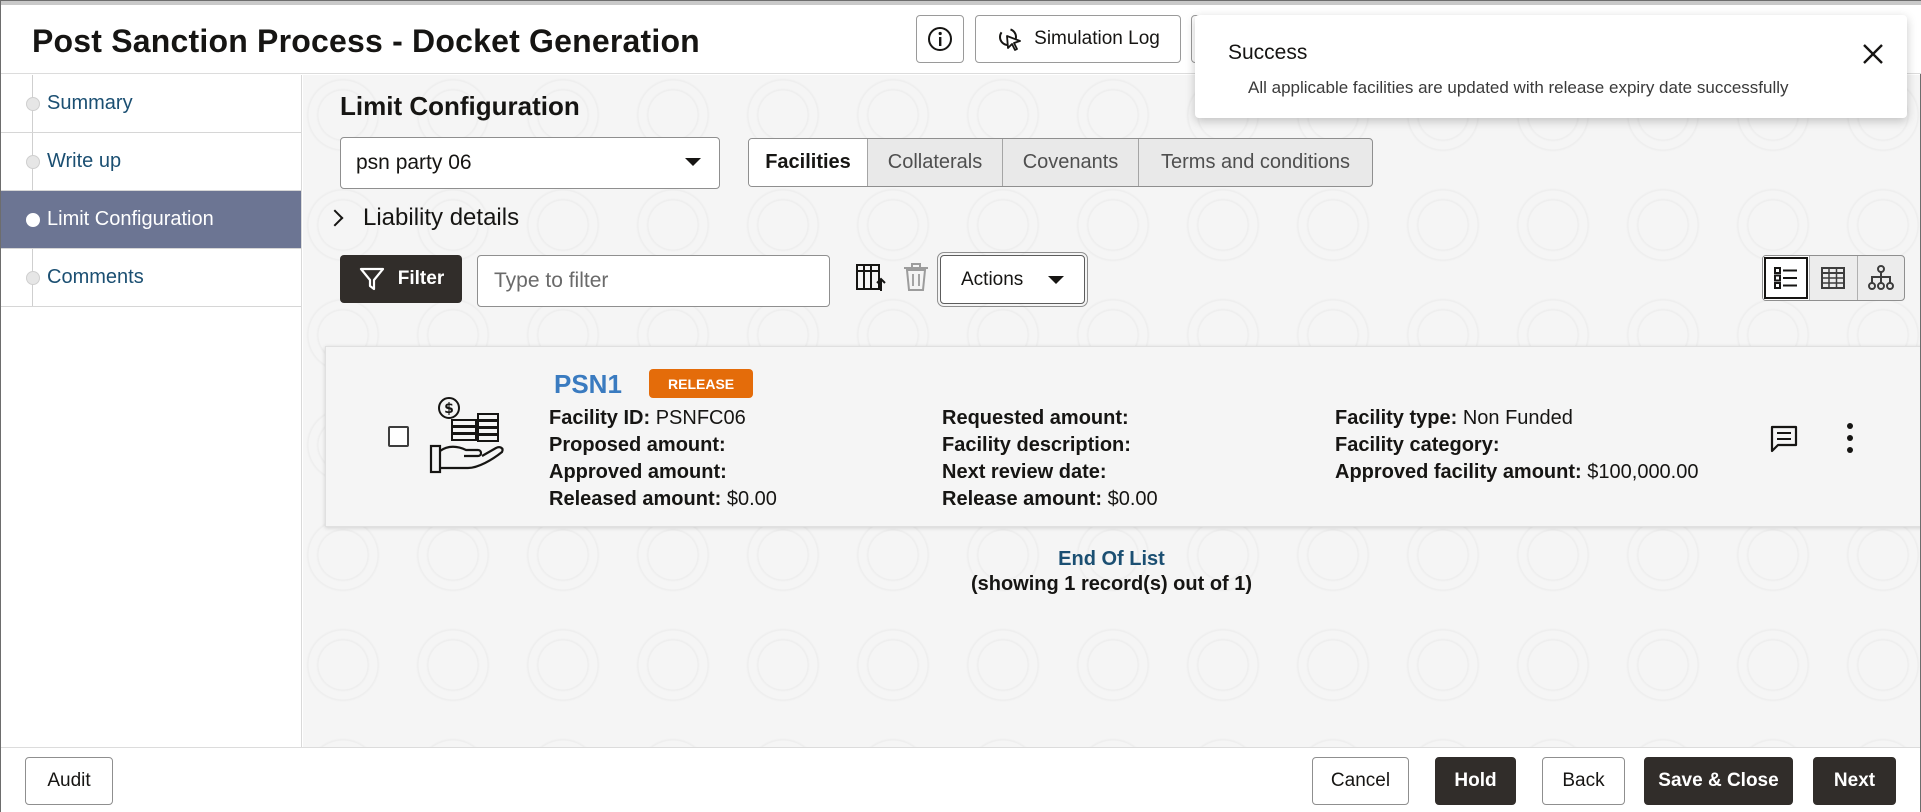  I want to click on field-proposed-amount: Proposed amount:, so click(637, 445).